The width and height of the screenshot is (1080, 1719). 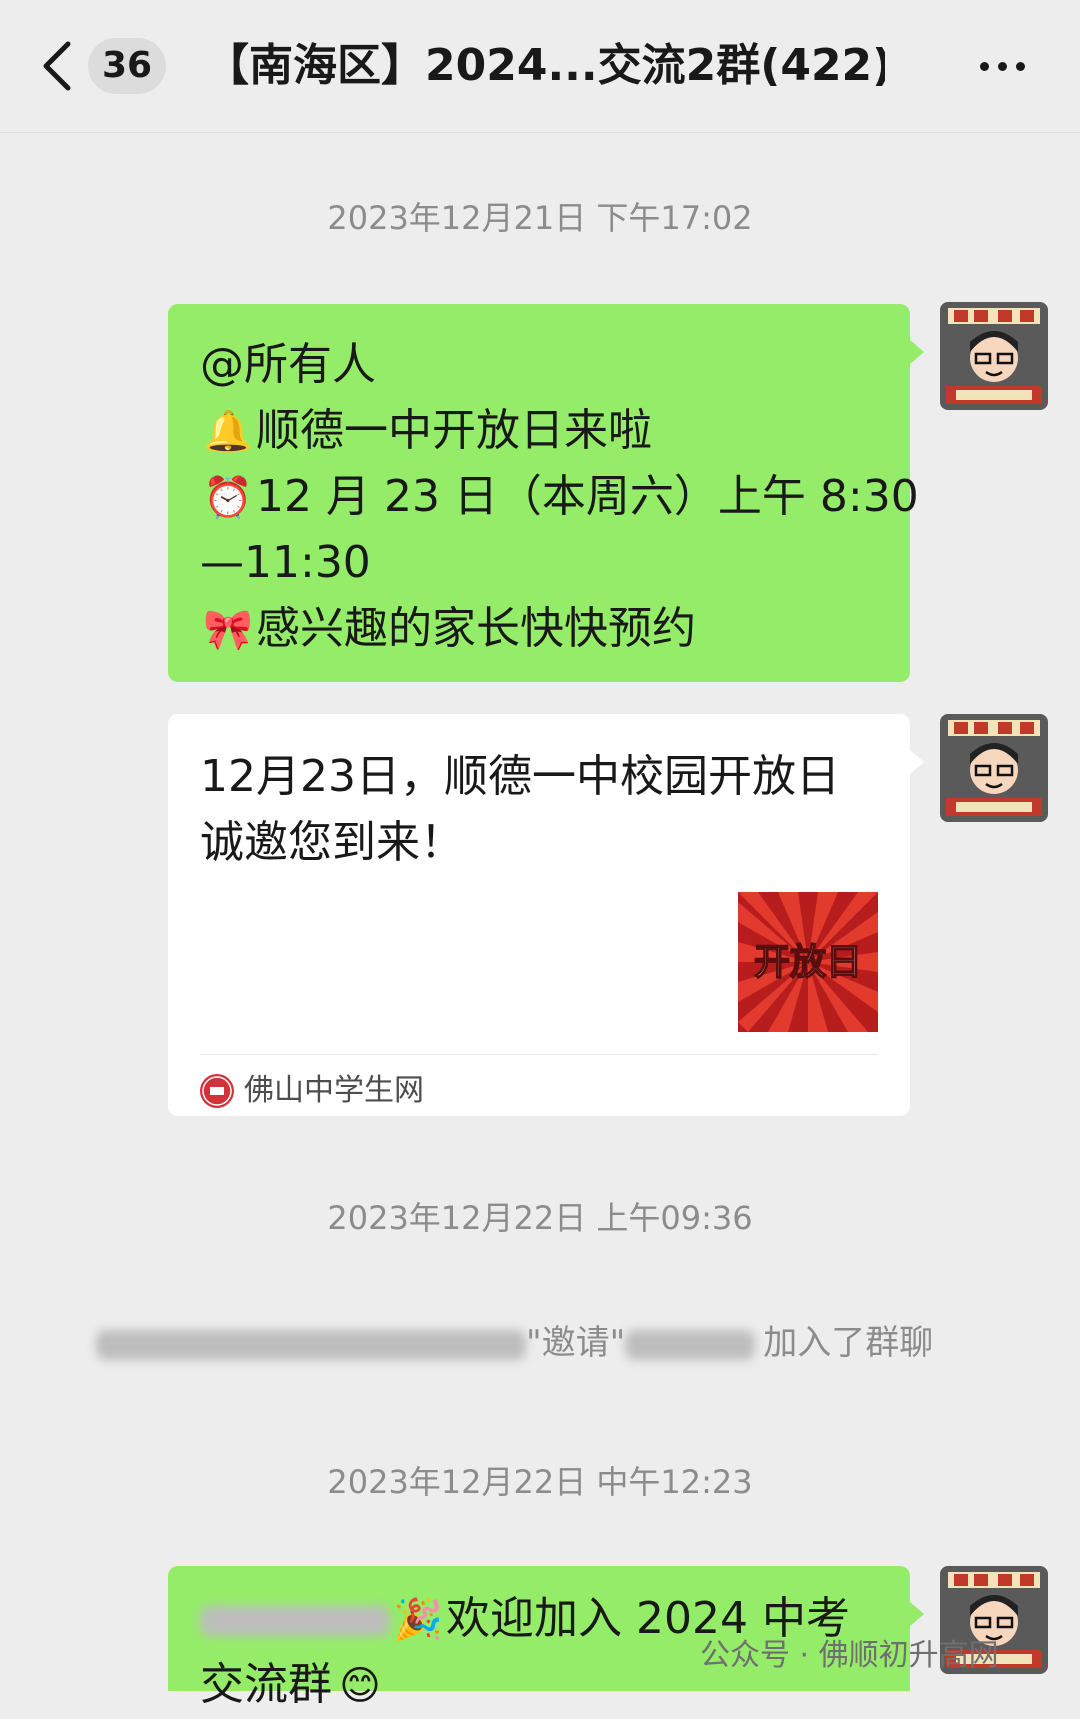 What do you see at coordinates (690, 1344) in the screenshot?
I see `blurred-invitee-name` at bounding box center [690, 1344].